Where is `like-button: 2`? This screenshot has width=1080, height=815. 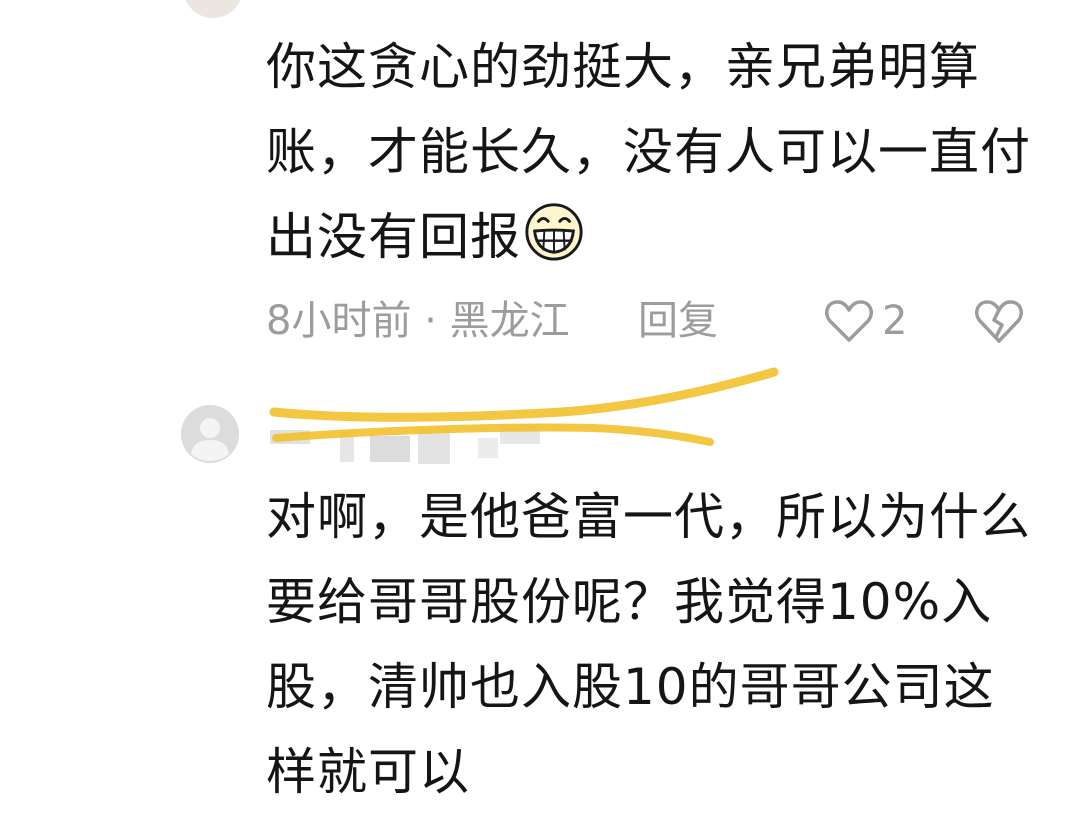 like-button: 2 is located at coordinates (865, 321).